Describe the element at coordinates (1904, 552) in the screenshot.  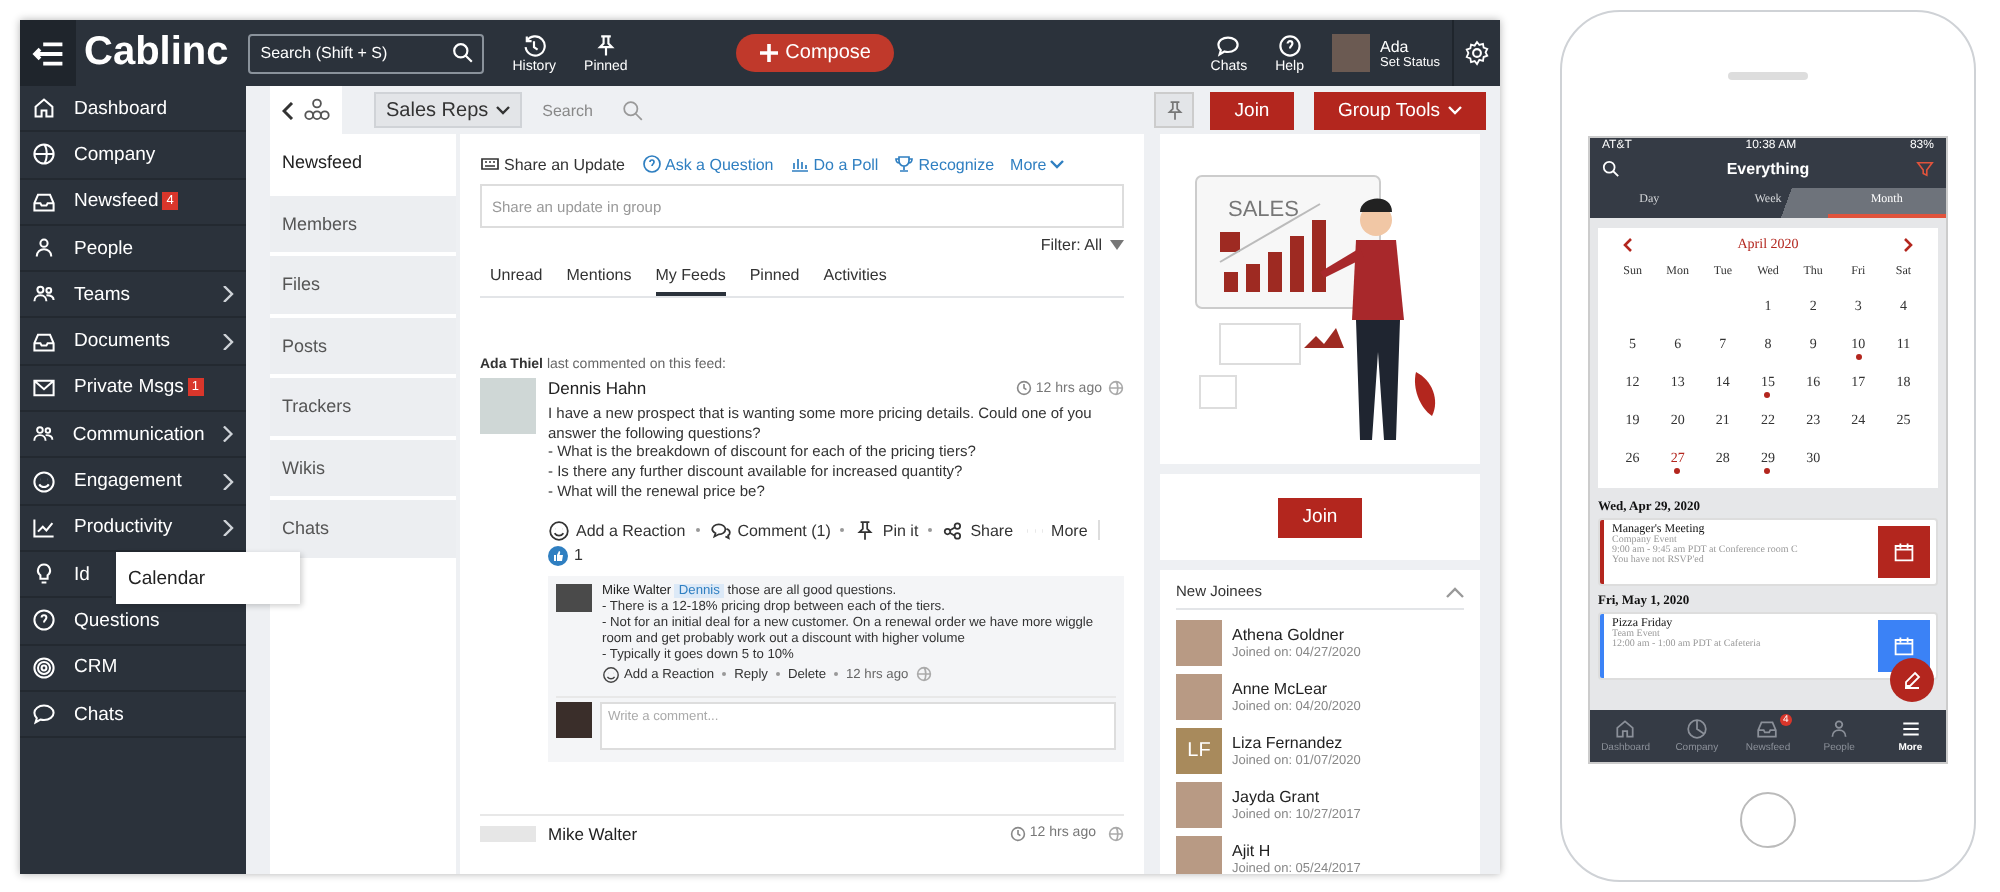
I see `calendar-icon` at that location.